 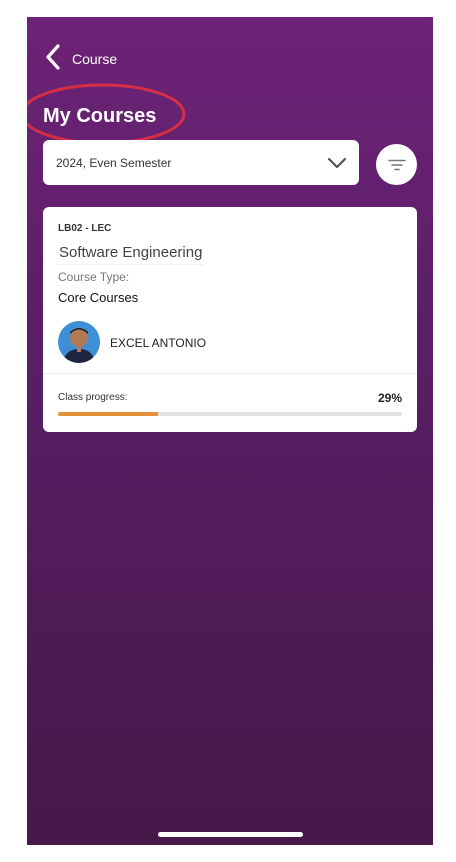 I want to click on back-button: Course, so click(x=81, y=59).